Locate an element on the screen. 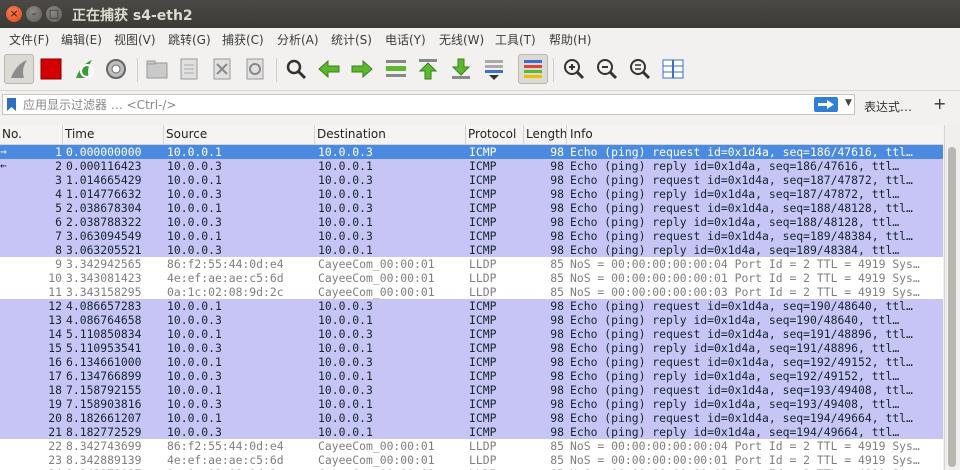  cell-no: 22 is located at coordinates (55, 446).